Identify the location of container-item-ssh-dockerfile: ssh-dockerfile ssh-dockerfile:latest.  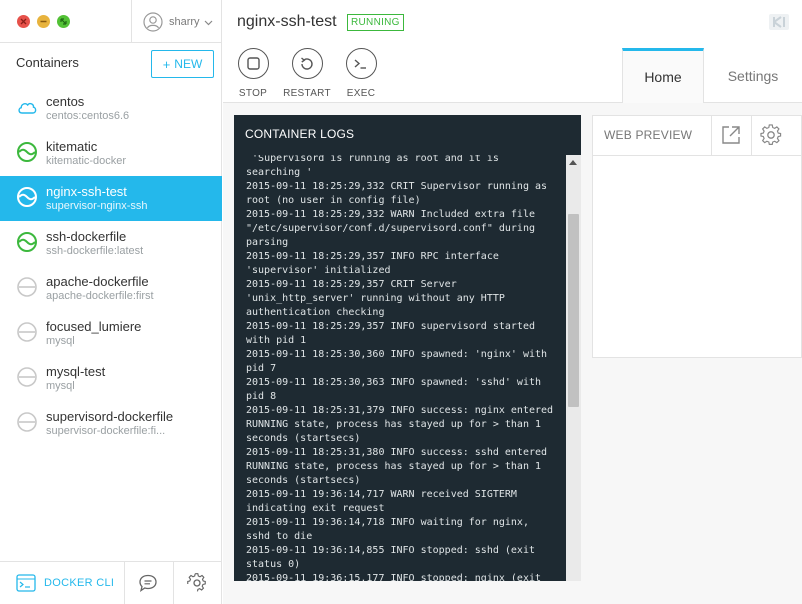
(111, 243).